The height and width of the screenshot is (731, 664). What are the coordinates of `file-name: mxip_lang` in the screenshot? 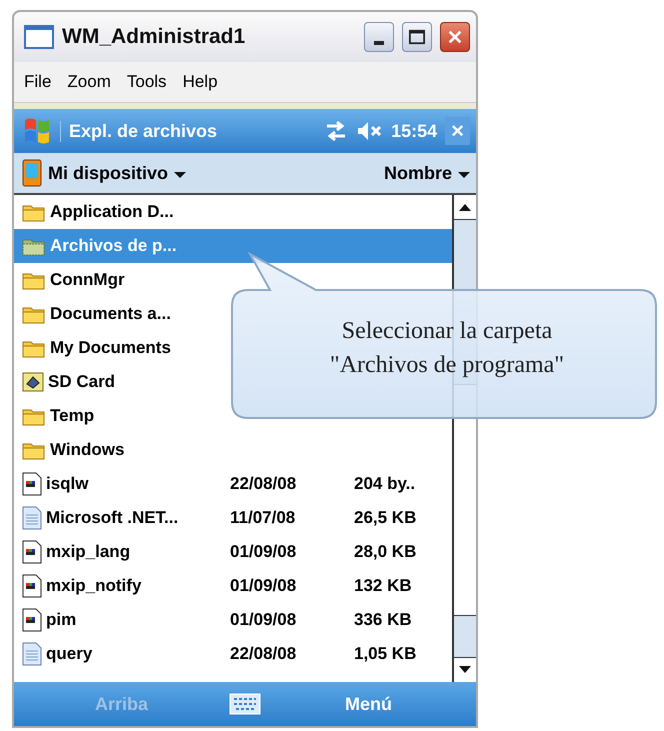 It's located at (89, 552).